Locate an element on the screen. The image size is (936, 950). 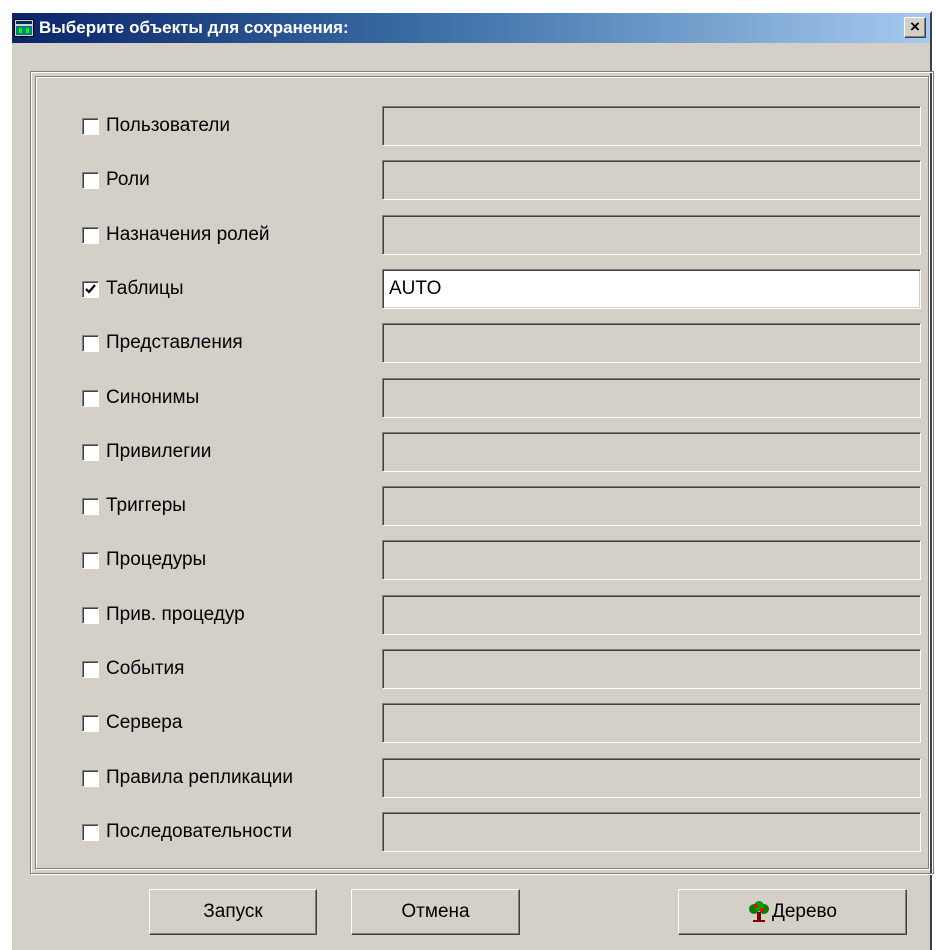
object-checkbox-control: Назначения ролей is located at coordinates (176, 235).